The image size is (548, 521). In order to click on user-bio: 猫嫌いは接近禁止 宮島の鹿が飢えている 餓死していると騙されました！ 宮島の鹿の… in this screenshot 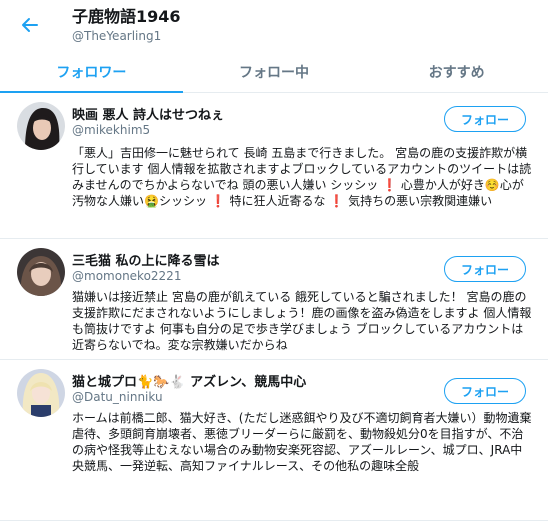, I will do `click(302, 321)`.